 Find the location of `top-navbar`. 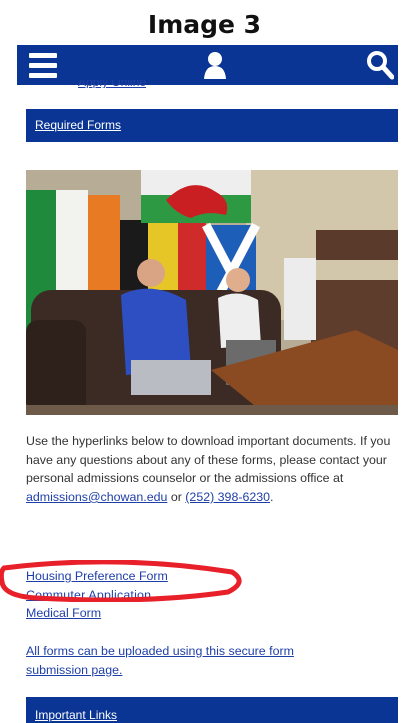

top-navbar is located at coordinates (207, 65).